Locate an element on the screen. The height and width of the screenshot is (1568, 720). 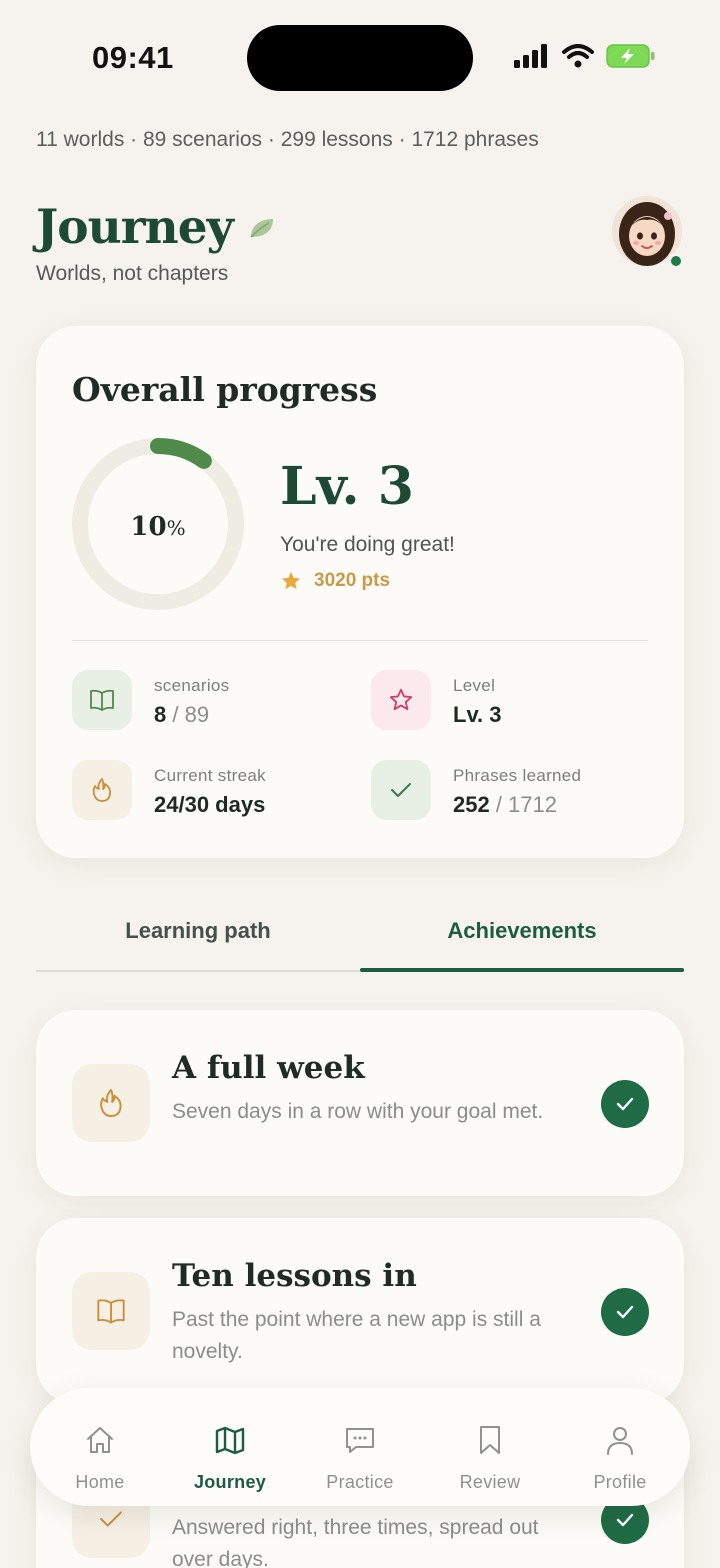
stat-value-total: / 1712 is located at coordinates (523, 804).